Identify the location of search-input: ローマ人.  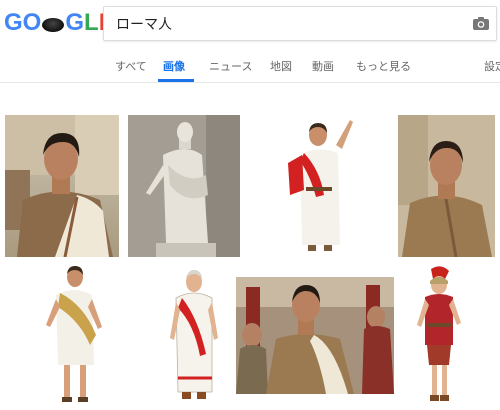
(144, 24).